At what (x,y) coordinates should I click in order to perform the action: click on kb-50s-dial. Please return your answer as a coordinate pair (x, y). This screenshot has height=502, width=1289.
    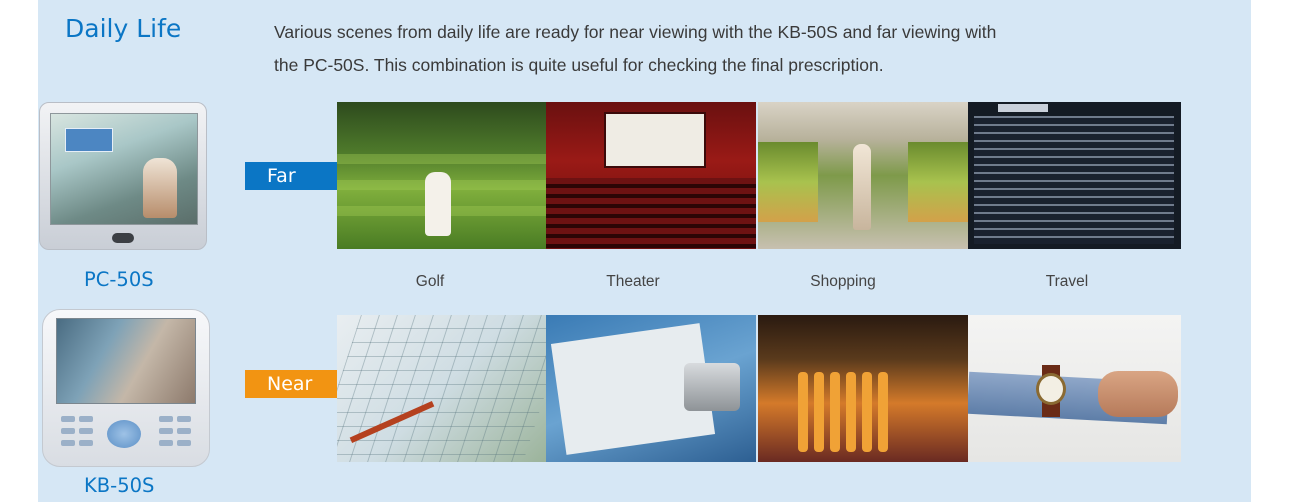
    Looking at the image, I should click on (124, 434).